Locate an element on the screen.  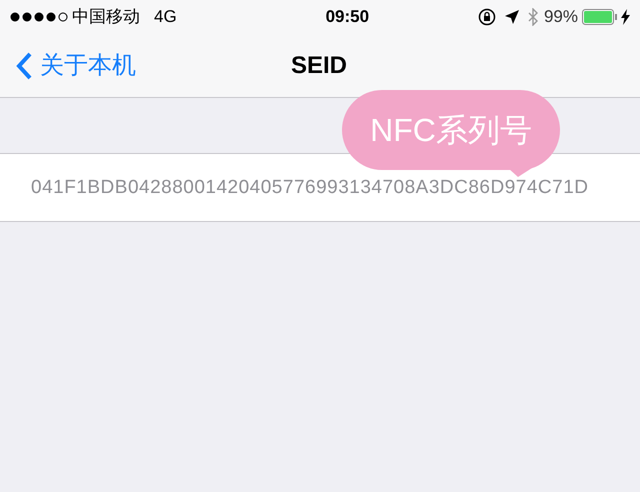
back-button: 关于本机 is located at coordinates (76, 66).